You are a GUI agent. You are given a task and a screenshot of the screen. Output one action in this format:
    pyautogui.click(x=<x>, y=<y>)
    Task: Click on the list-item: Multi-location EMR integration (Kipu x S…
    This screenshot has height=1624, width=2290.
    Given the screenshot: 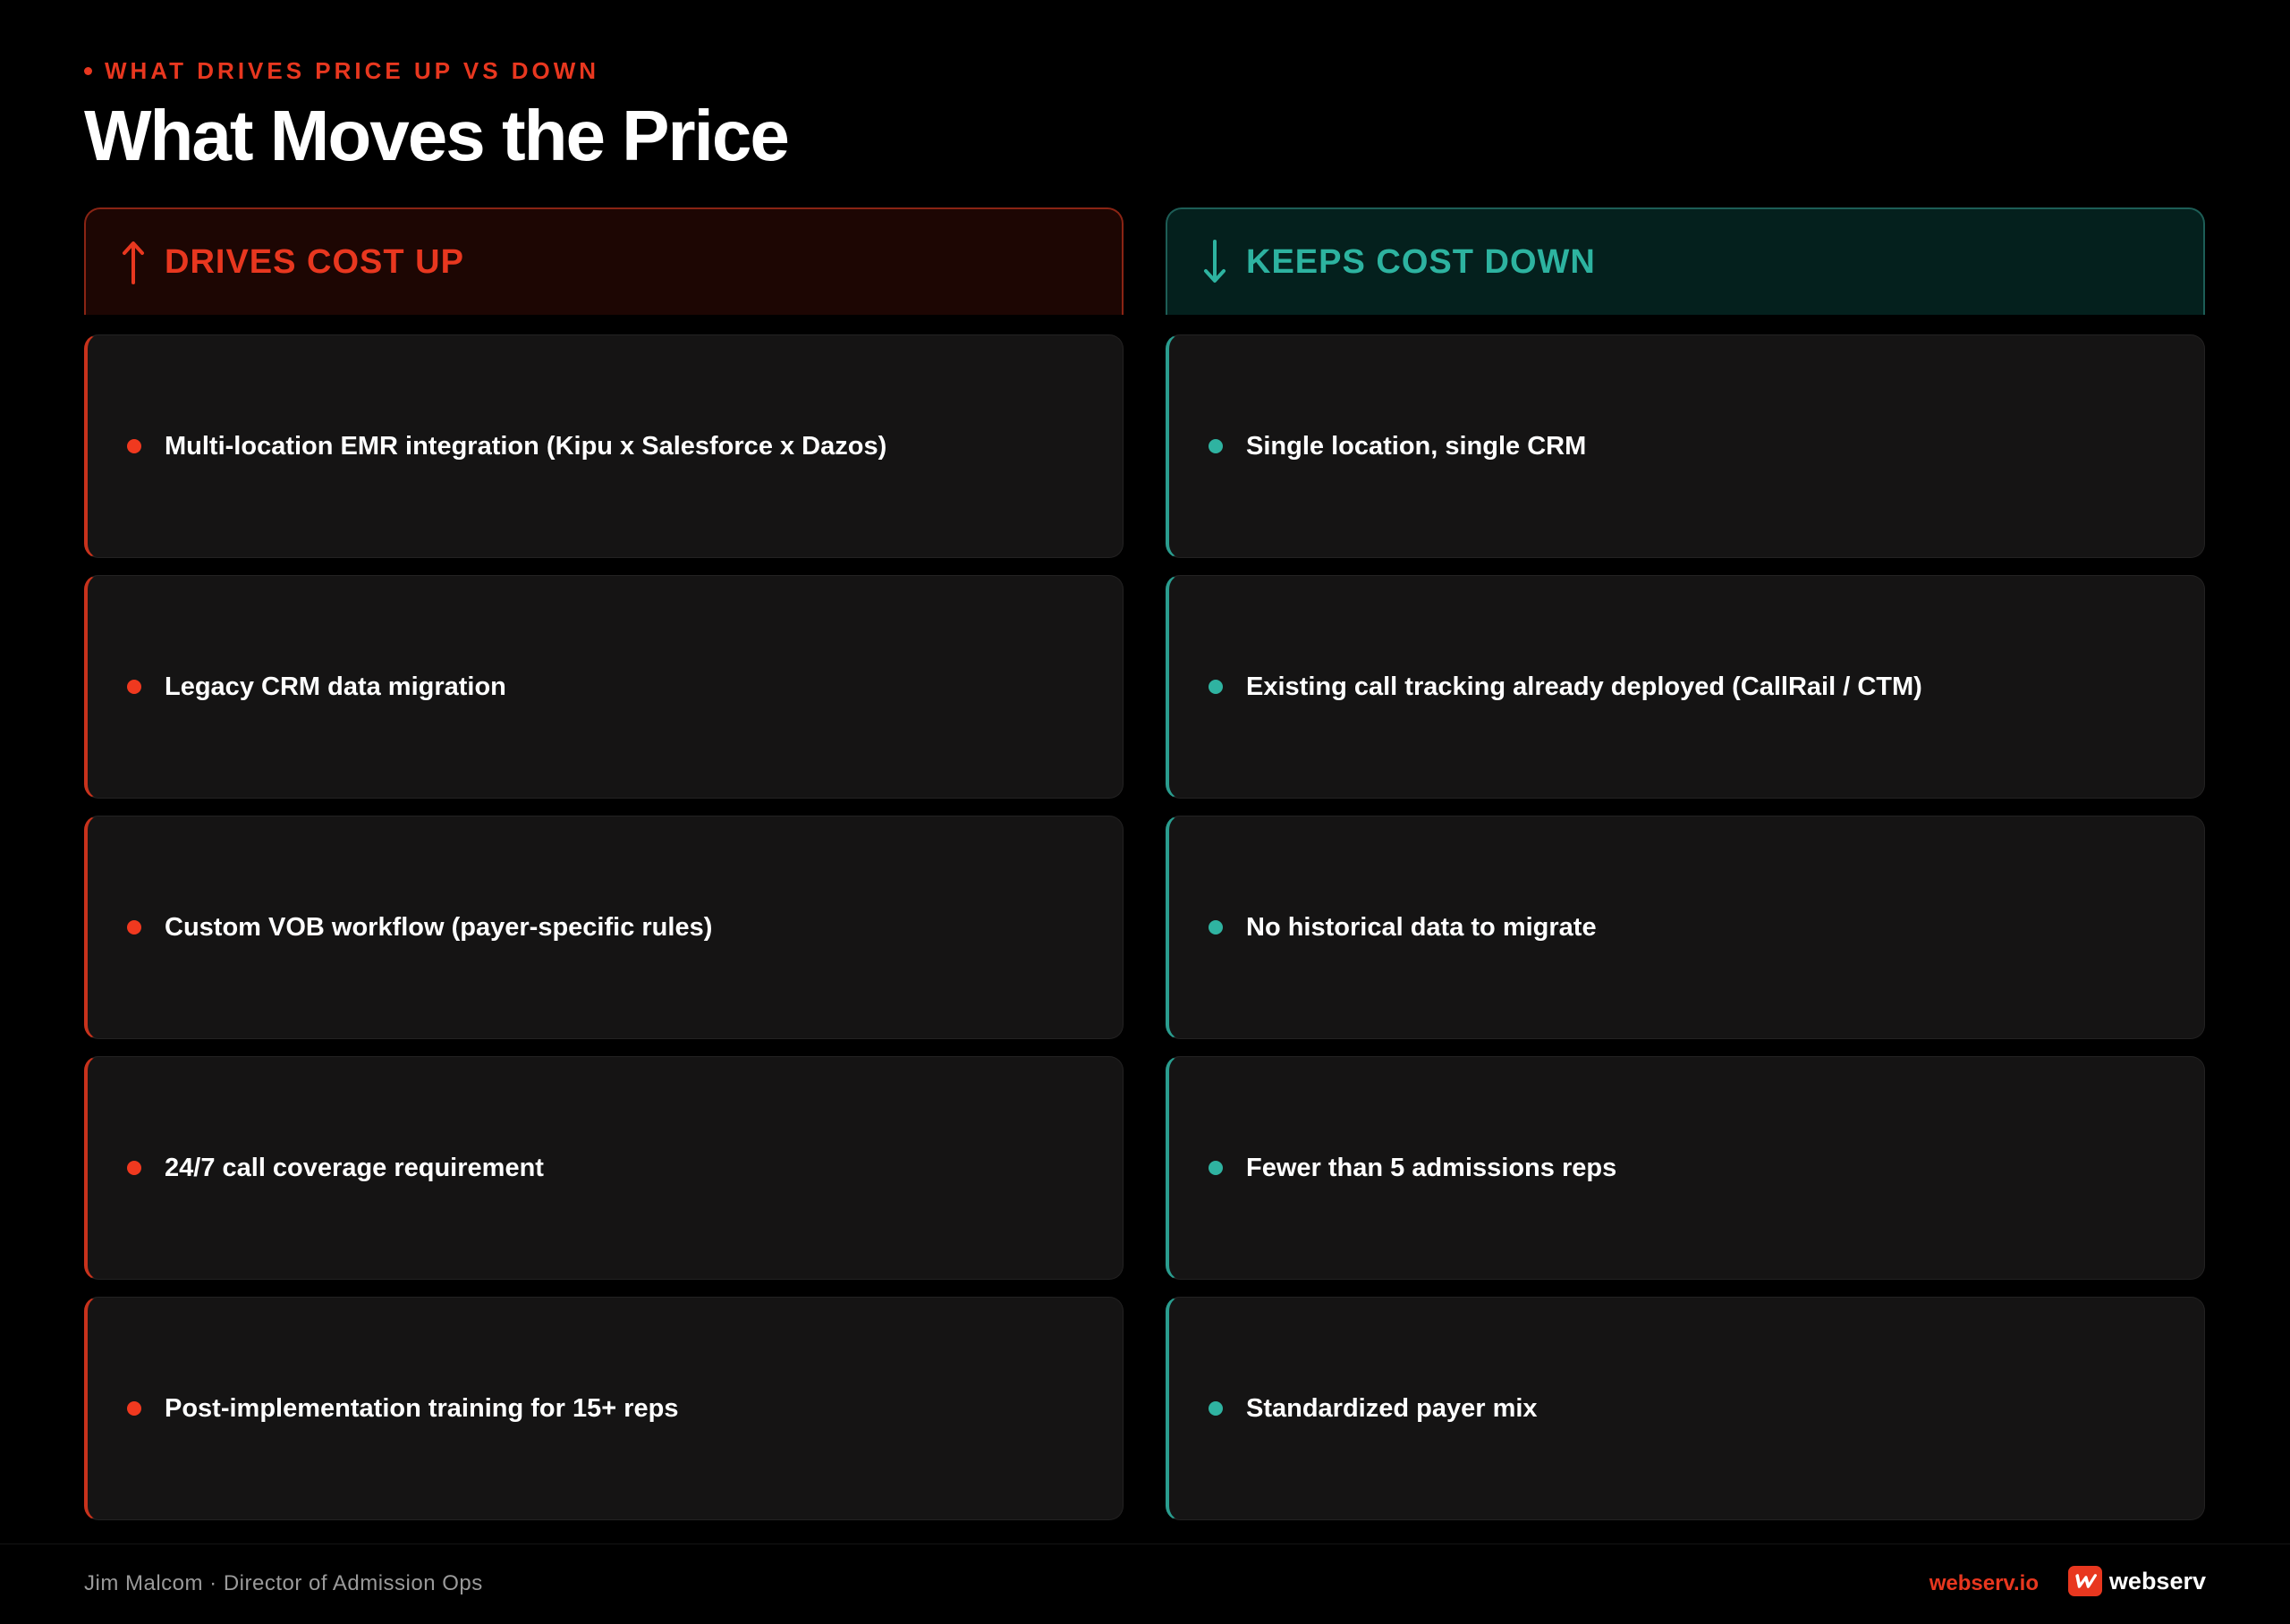 What is the action you would take?
    pyautogui.click(x=604, y=446)
    